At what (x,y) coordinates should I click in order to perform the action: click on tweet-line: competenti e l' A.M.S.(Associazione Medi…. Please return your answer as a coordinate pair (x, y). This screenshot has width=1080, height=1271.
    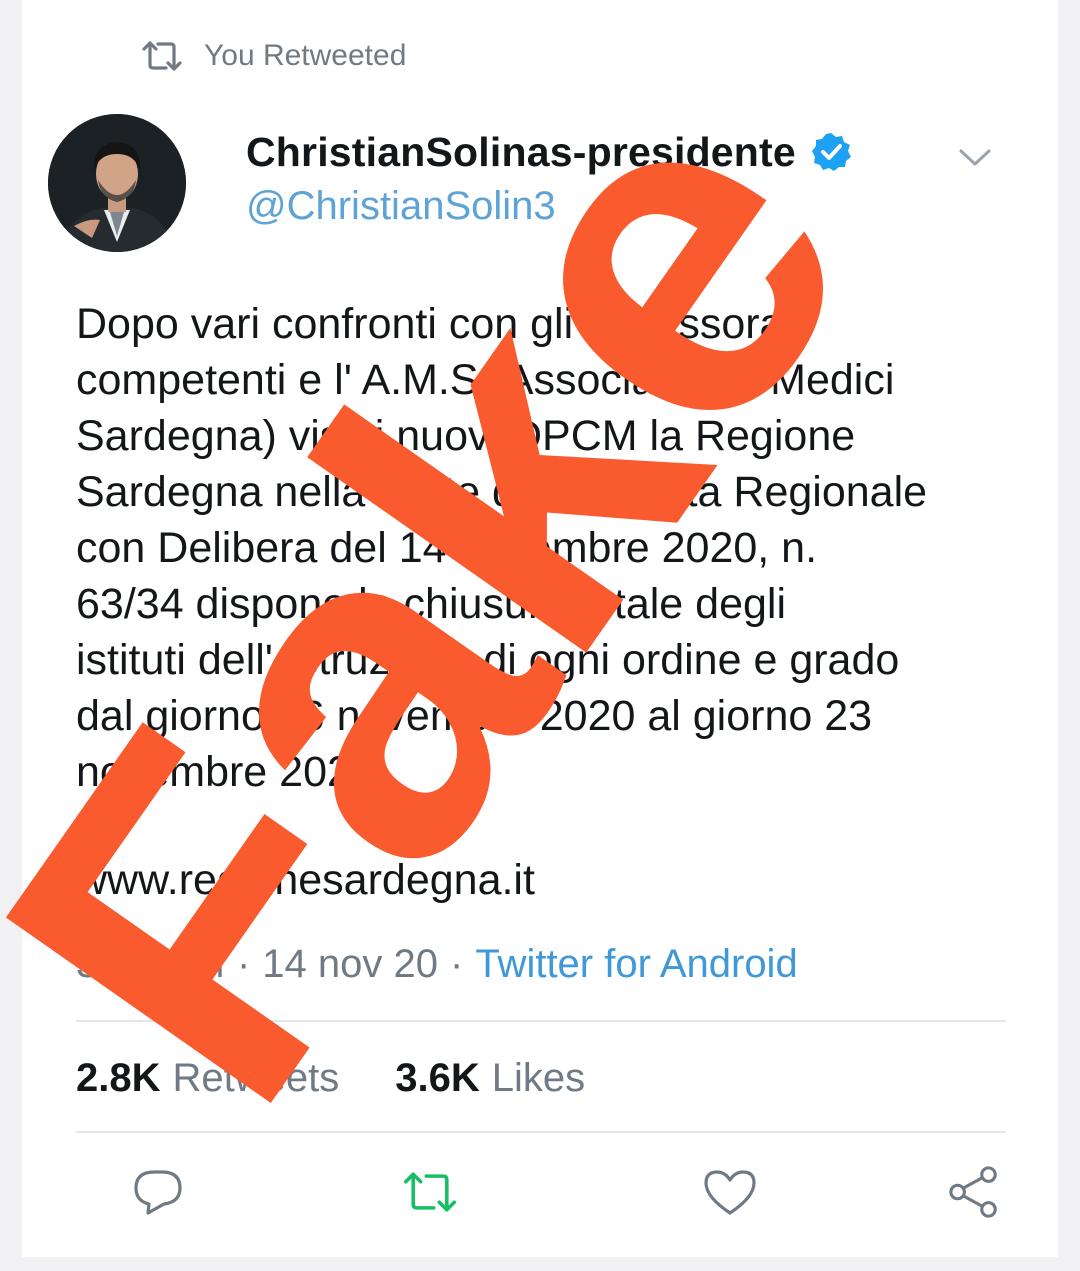
    Looking at the image, I should click on (485, 380).